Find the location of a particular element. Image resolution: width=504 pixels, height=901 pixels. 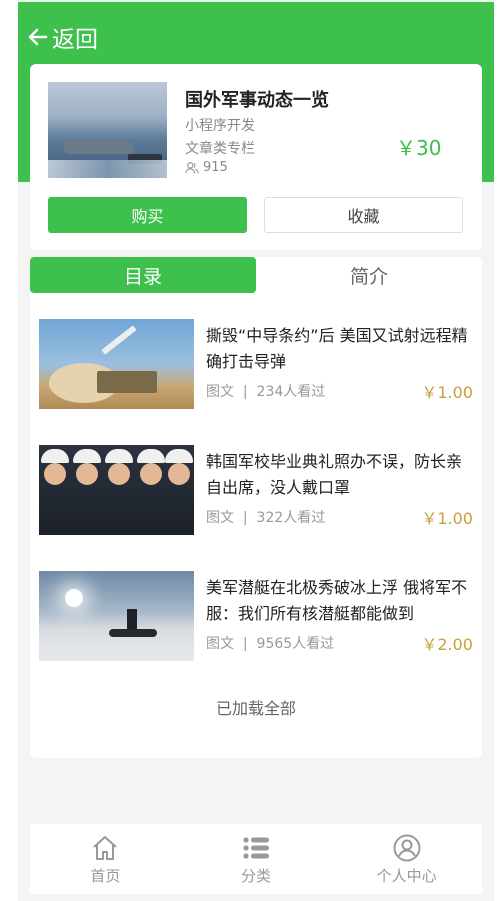

article-meta: 图文 | 9565人看过 is located at coordinates (270, 644).